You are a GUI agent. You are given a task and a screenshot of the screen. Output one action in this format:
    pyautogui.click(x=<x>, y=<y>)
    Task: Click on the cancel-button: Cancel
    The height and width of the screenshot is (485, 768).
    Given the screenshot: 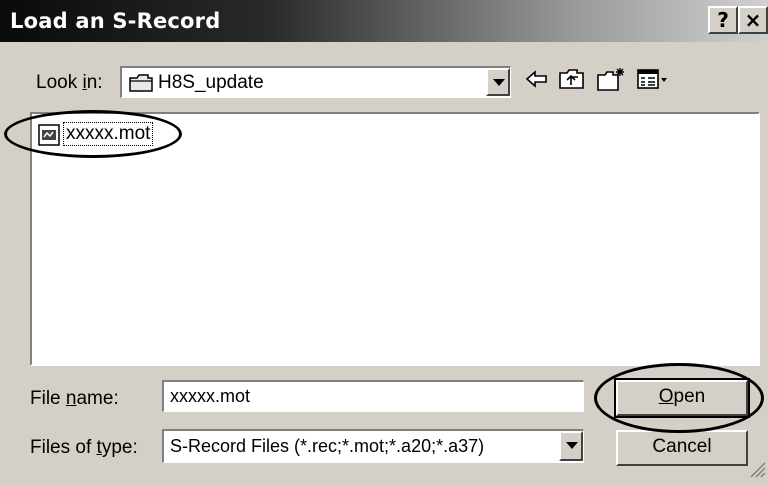 What is the action you would take?
    pyautogui.click(x=682, y=448)
    